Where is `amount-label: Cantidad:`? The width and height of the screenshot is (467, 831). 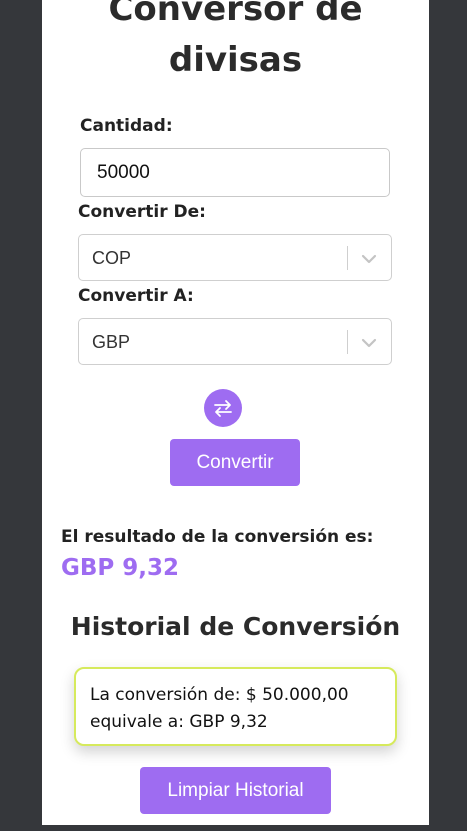
amount-label: Cantidad: is located at coordinates (126, 126).